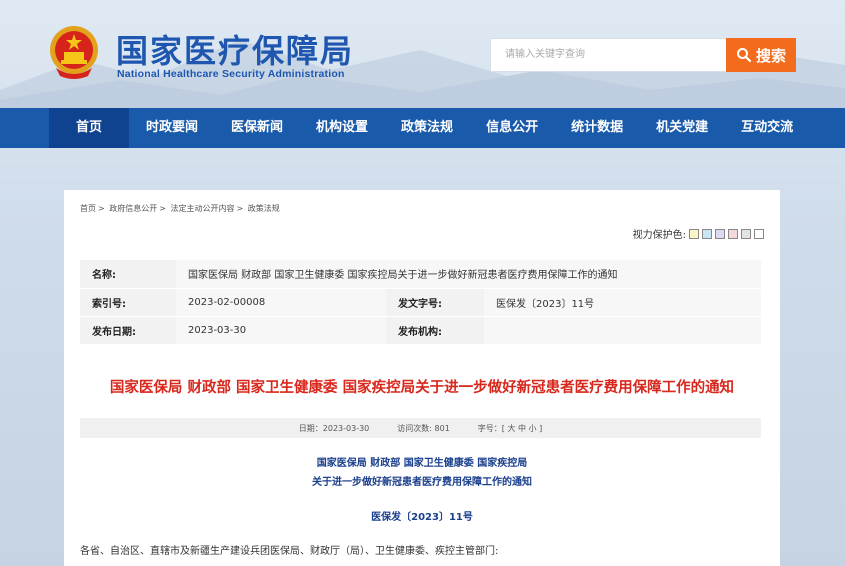  What do you see at coordinates (235, 51) in the screenshot?
I see `site-title: 国家医疗保障局` at bounding box center [235, 51].